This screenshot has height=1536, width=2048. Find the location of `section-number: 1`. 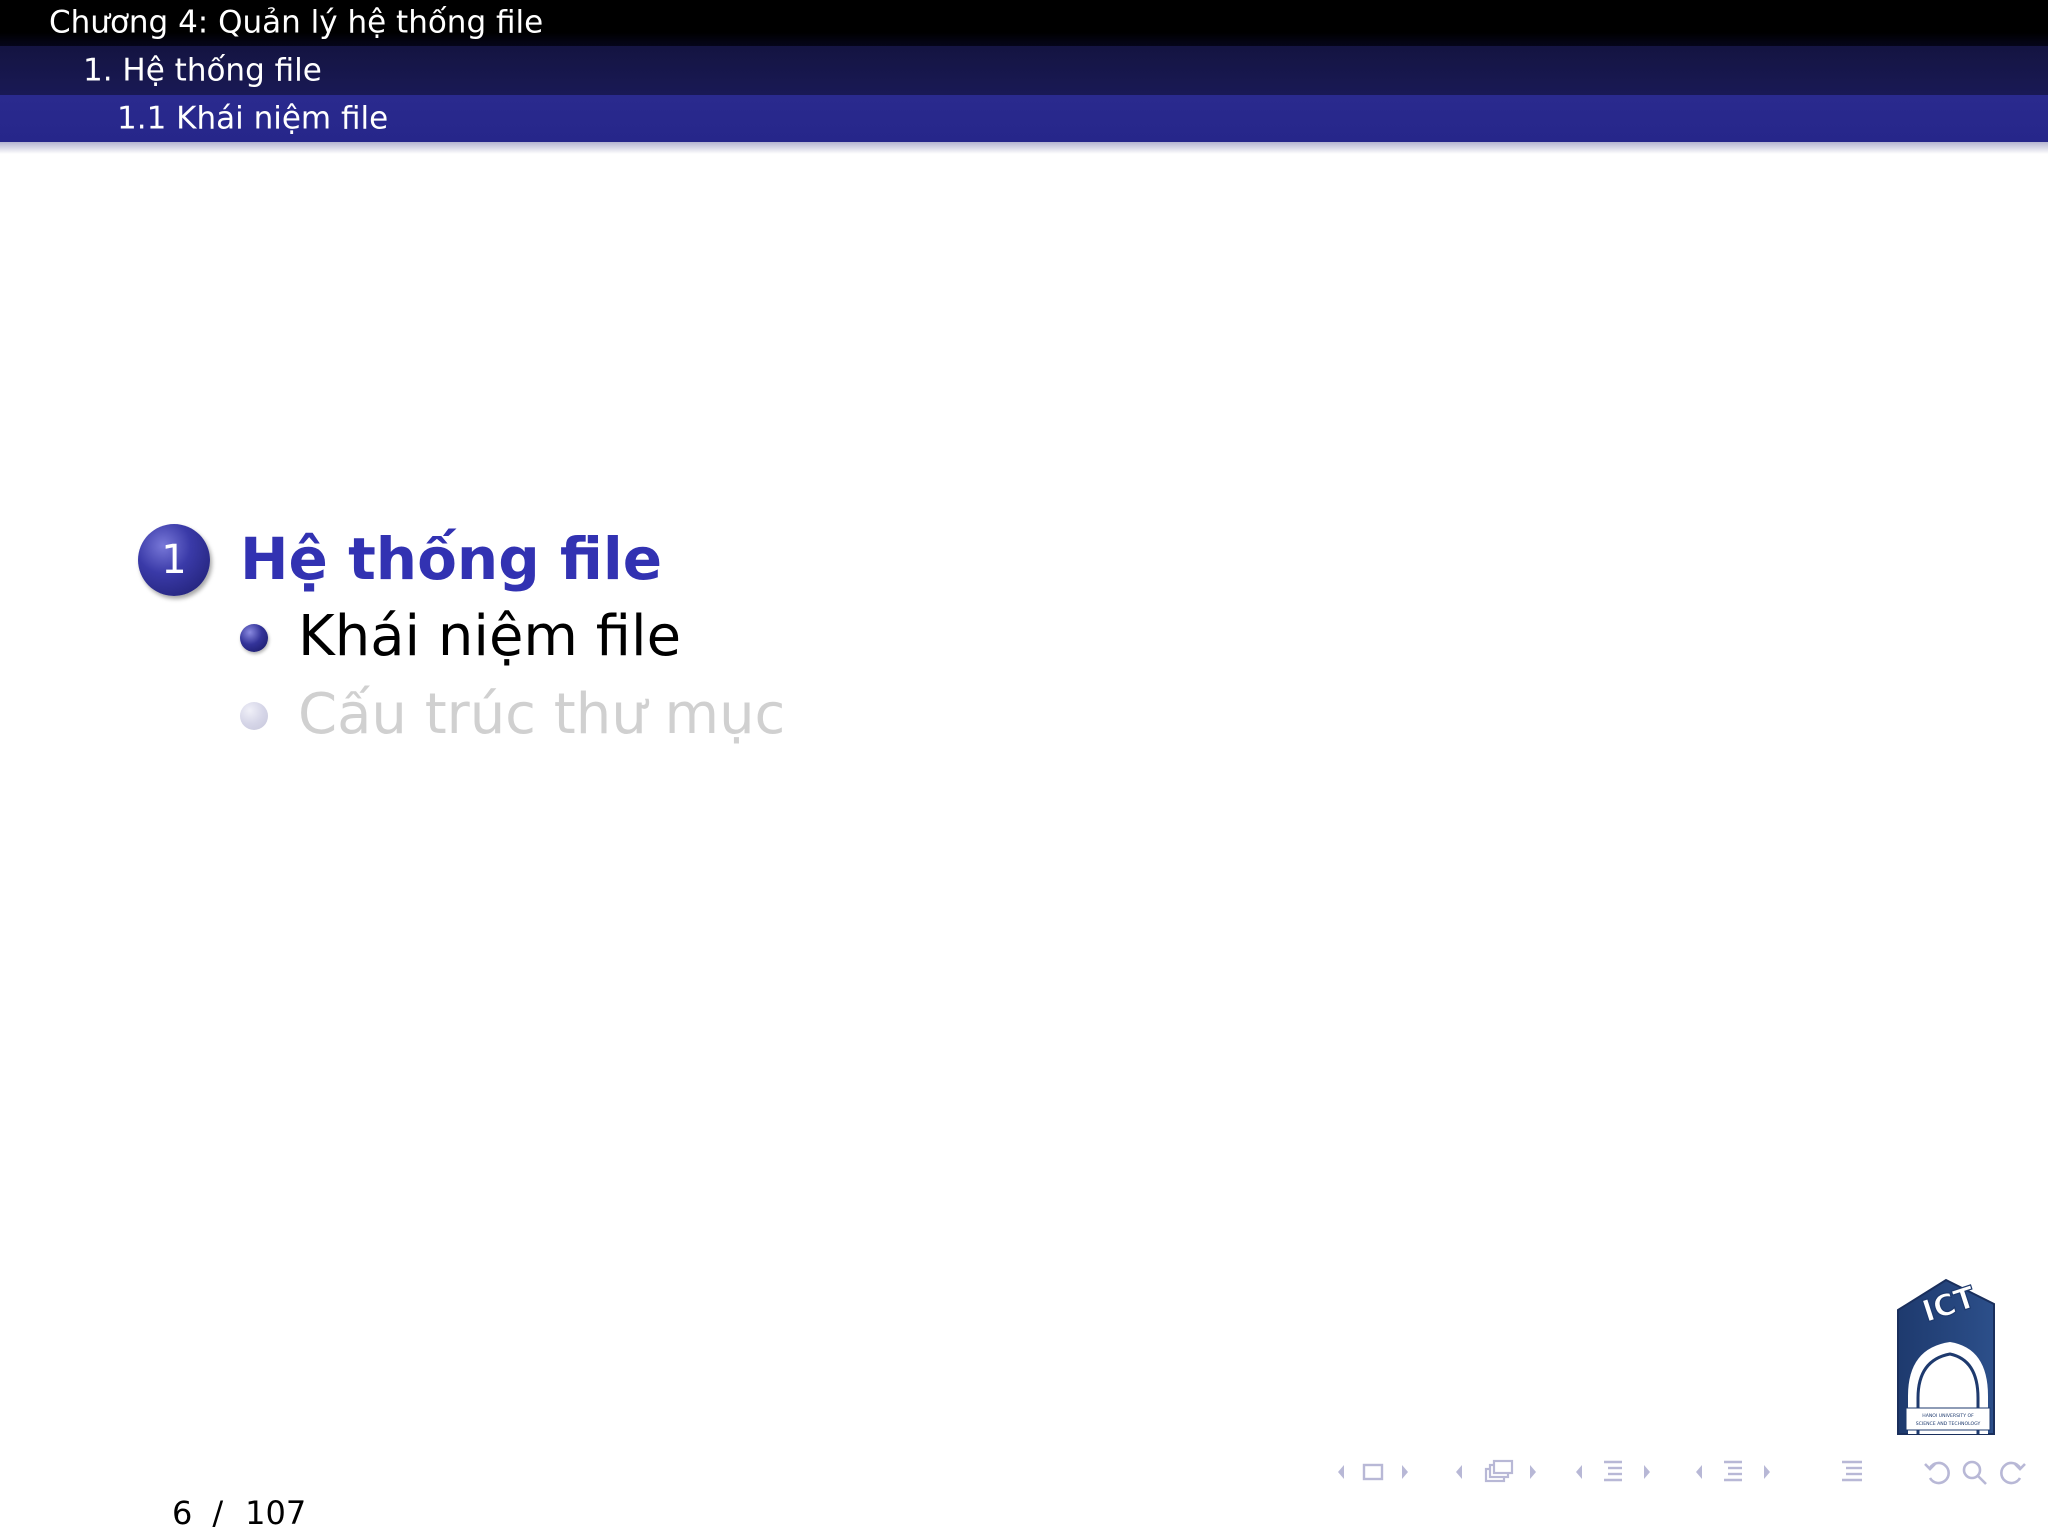

section-number: 1 is located at coordinates (174, 560).